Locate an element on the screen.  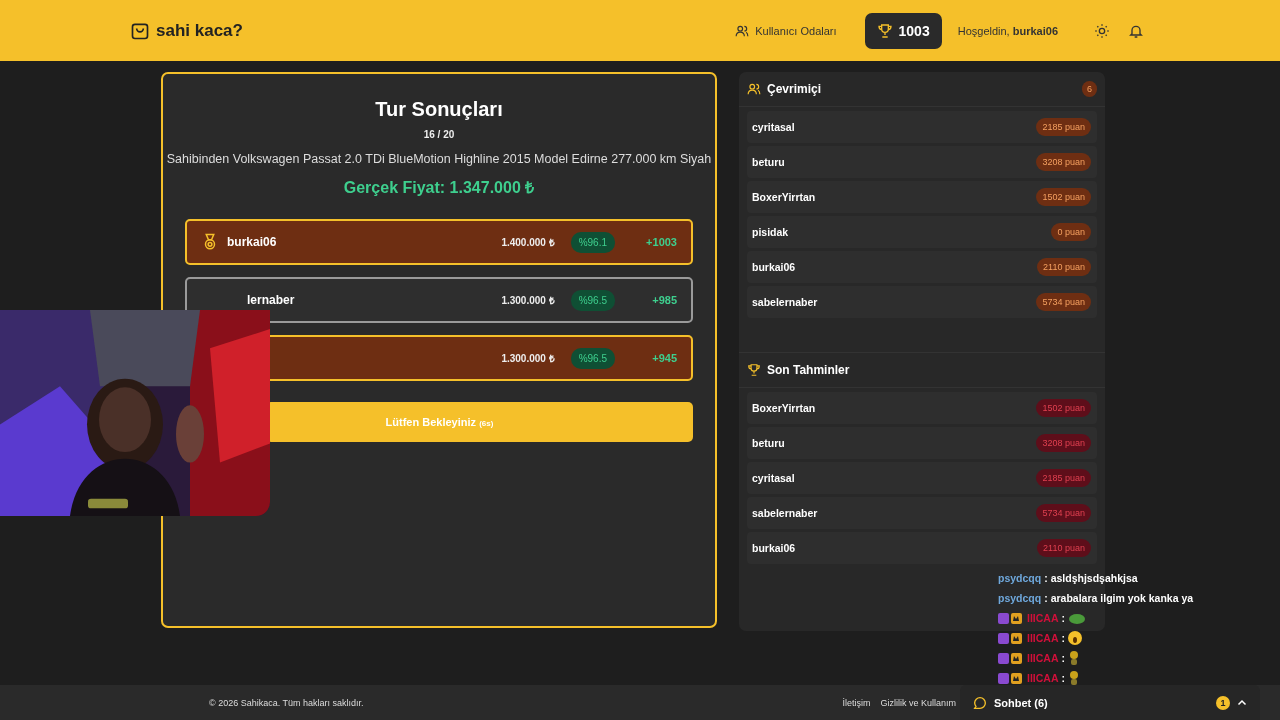
rooms-link: Kullanıcı Odaları is located at coordinates (786, 30).